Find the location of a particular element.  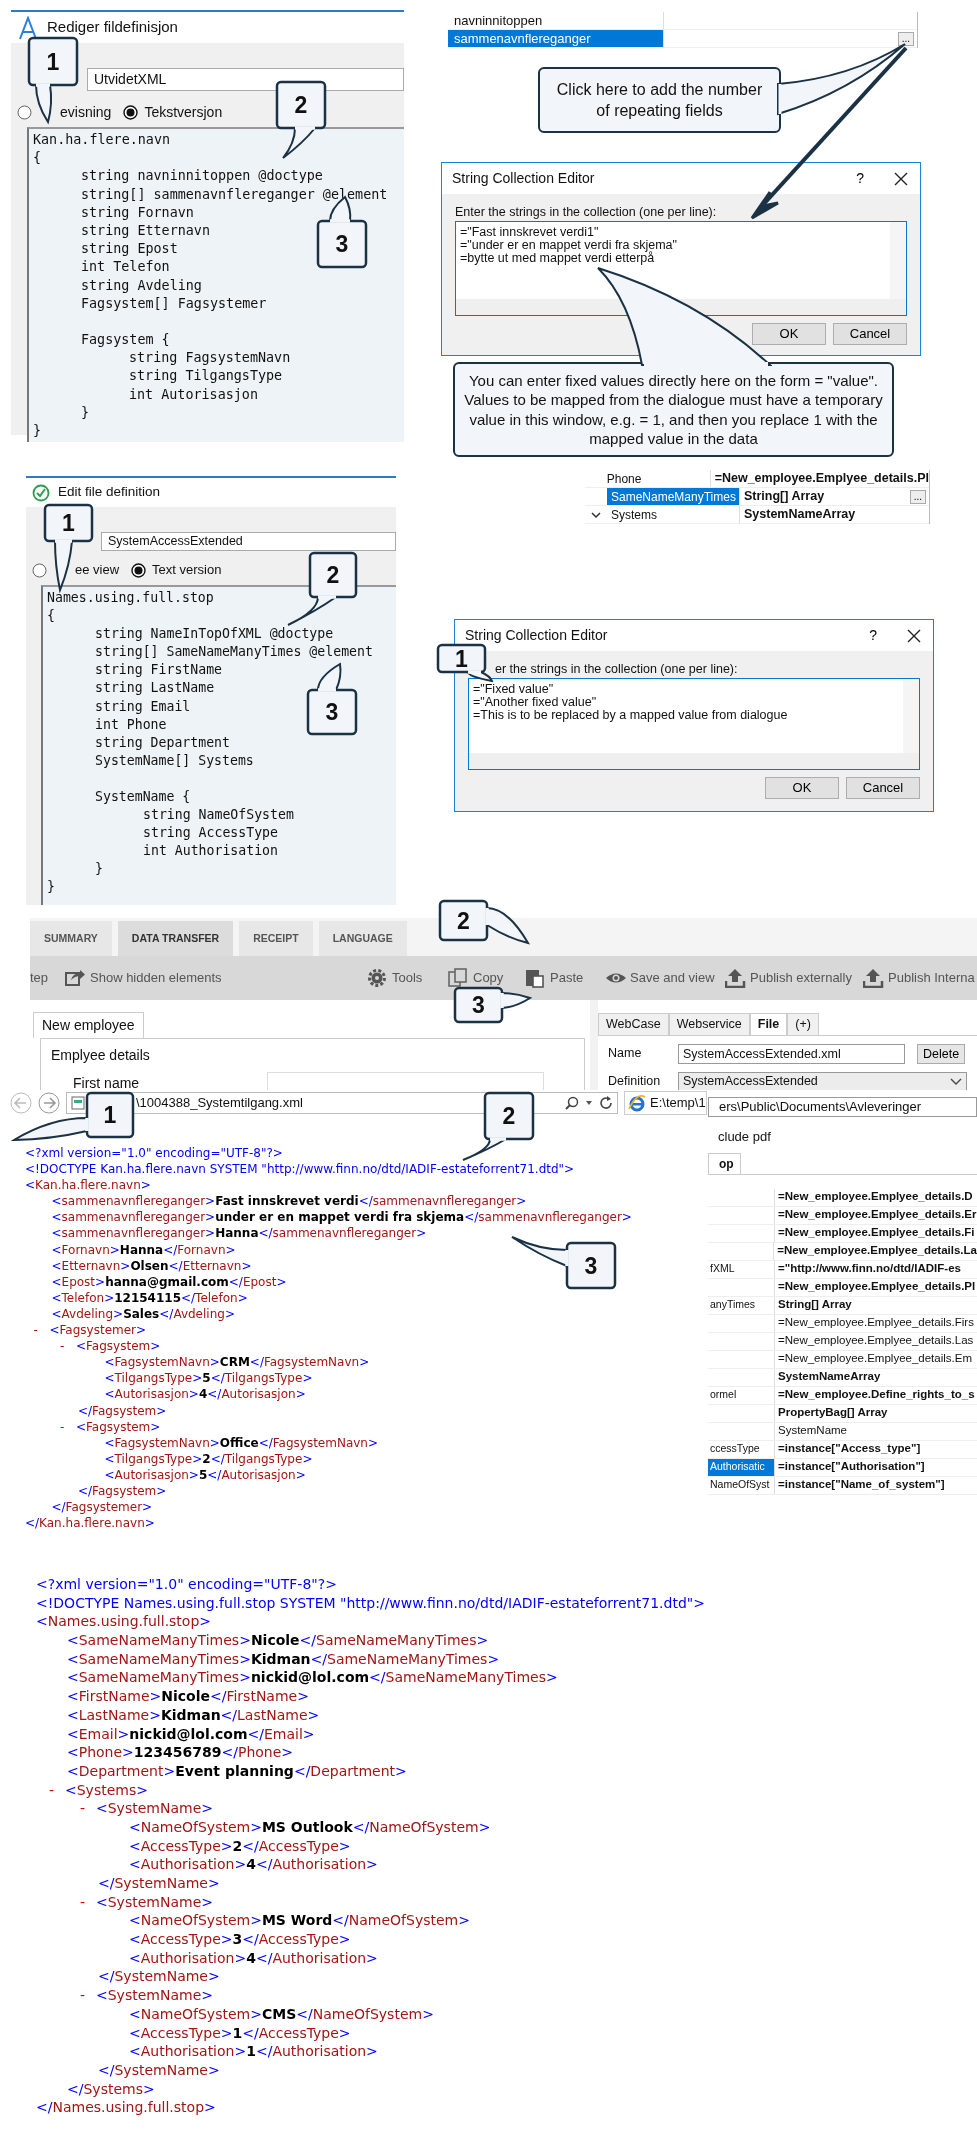

text-area: ="Fixed value" ="Another fixed value" =This is to be replaced by a mapped value from dialogue is located at coordinates (694, 724).